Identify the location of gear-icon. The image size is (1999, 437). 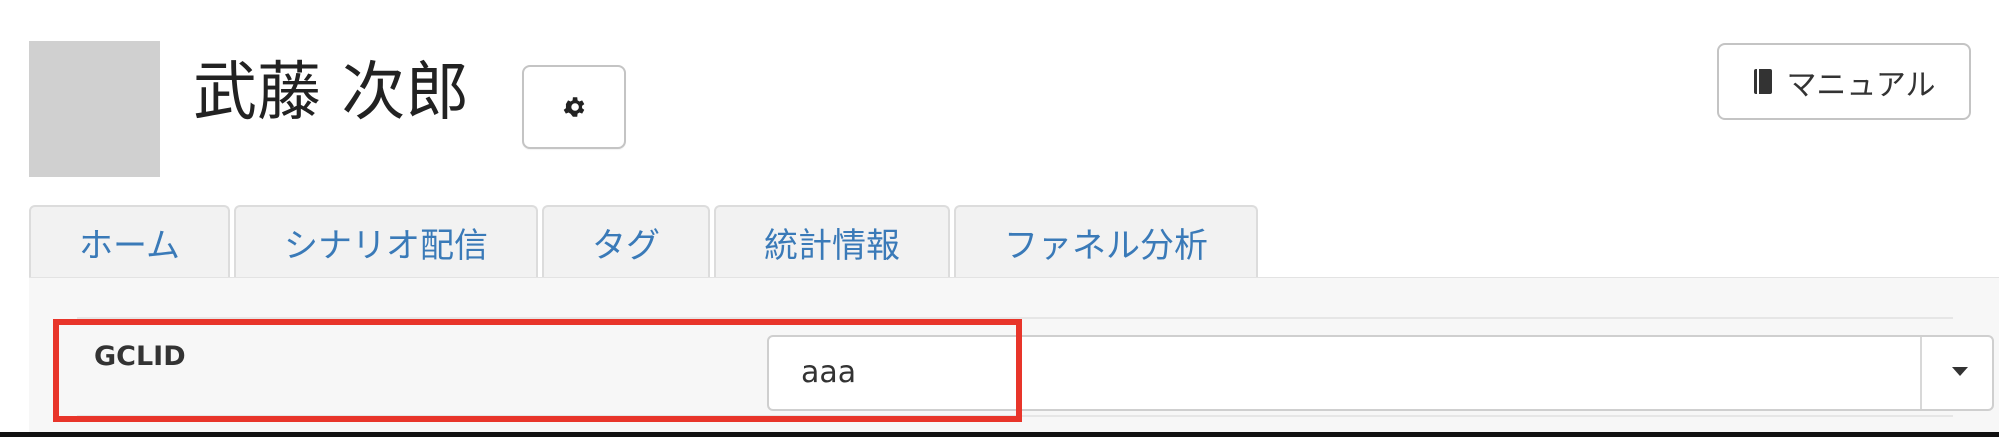
(574, 107).